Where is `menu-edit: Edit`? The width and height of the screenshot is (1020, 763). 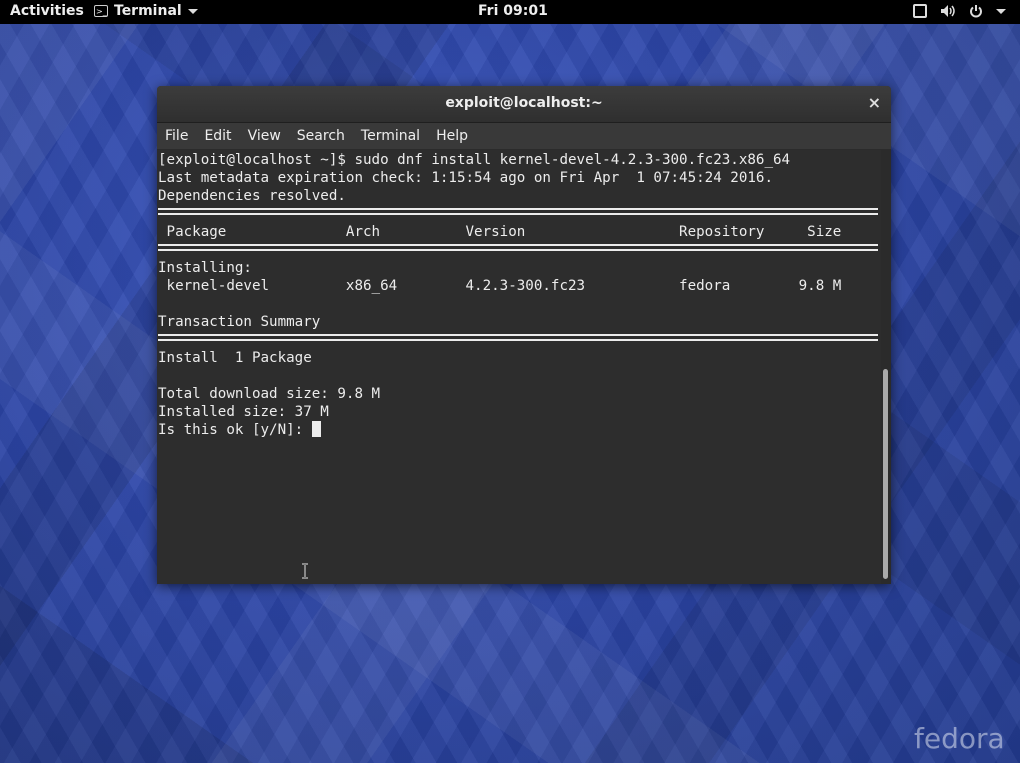
menu-edit: Edit is located at coordinates (217, 136).